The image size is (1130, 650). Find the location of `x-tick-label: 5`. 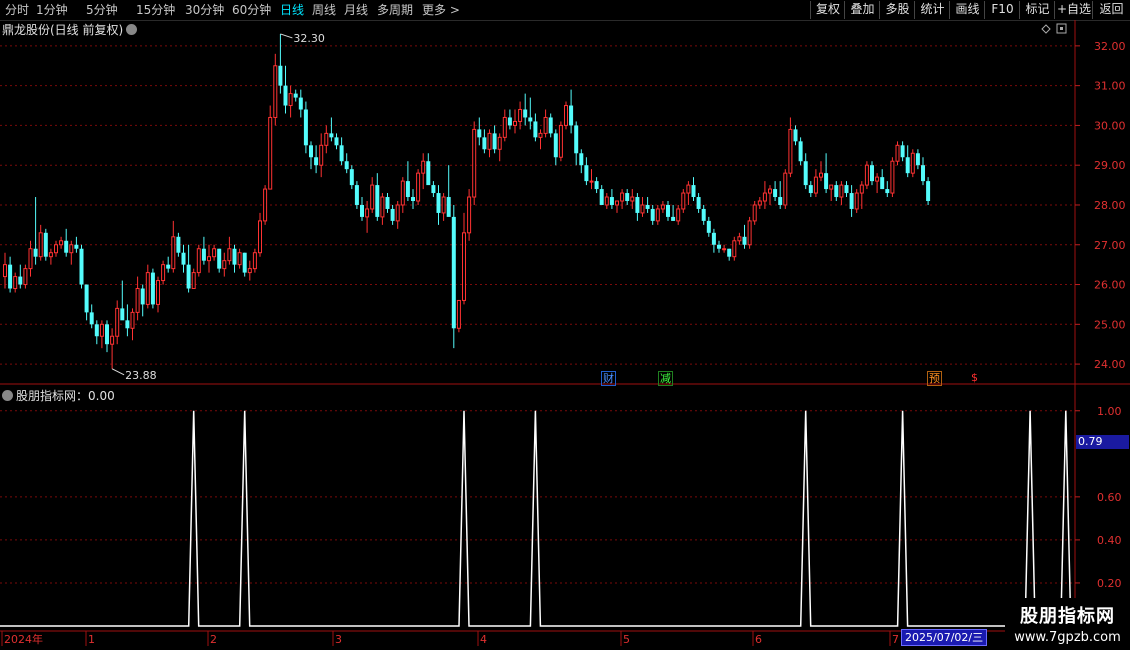

x-tick-label: 5 is located at coordinates (626, 639).